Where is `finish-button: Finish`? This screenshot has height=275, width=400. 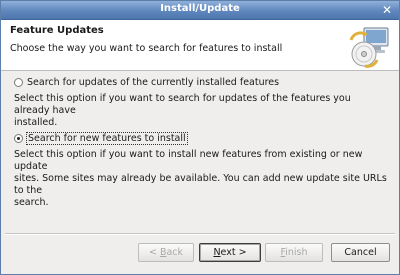
finish-button: Finish is located at coordinates (294, 252).